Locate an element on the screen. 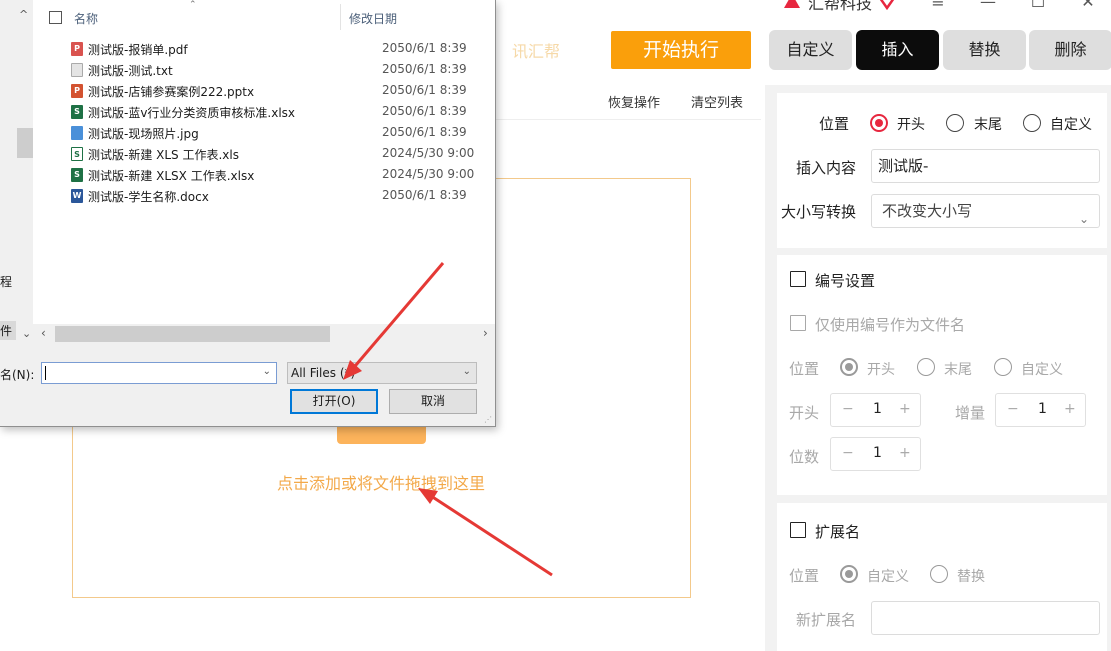 Image resolution: width=1111 pixels, height=651 pixels. file-row: S 测试版-新建 XLSX 工作表.xlsx 2024/5/30 9:00 is located at coordinates (279, 174).